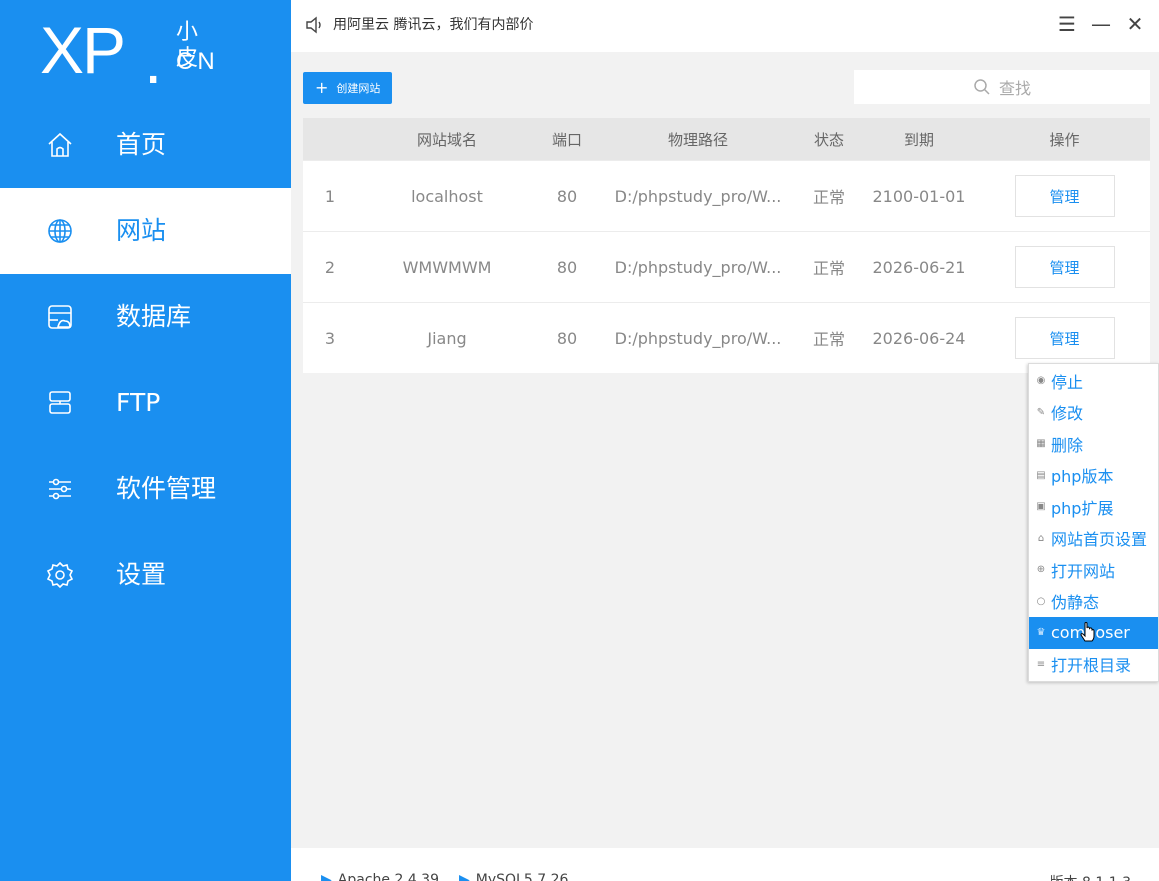 The image size is (1159, 881). I want to click on menu-item-open-site: ⊕ 打开网站, so click(1093, 570).